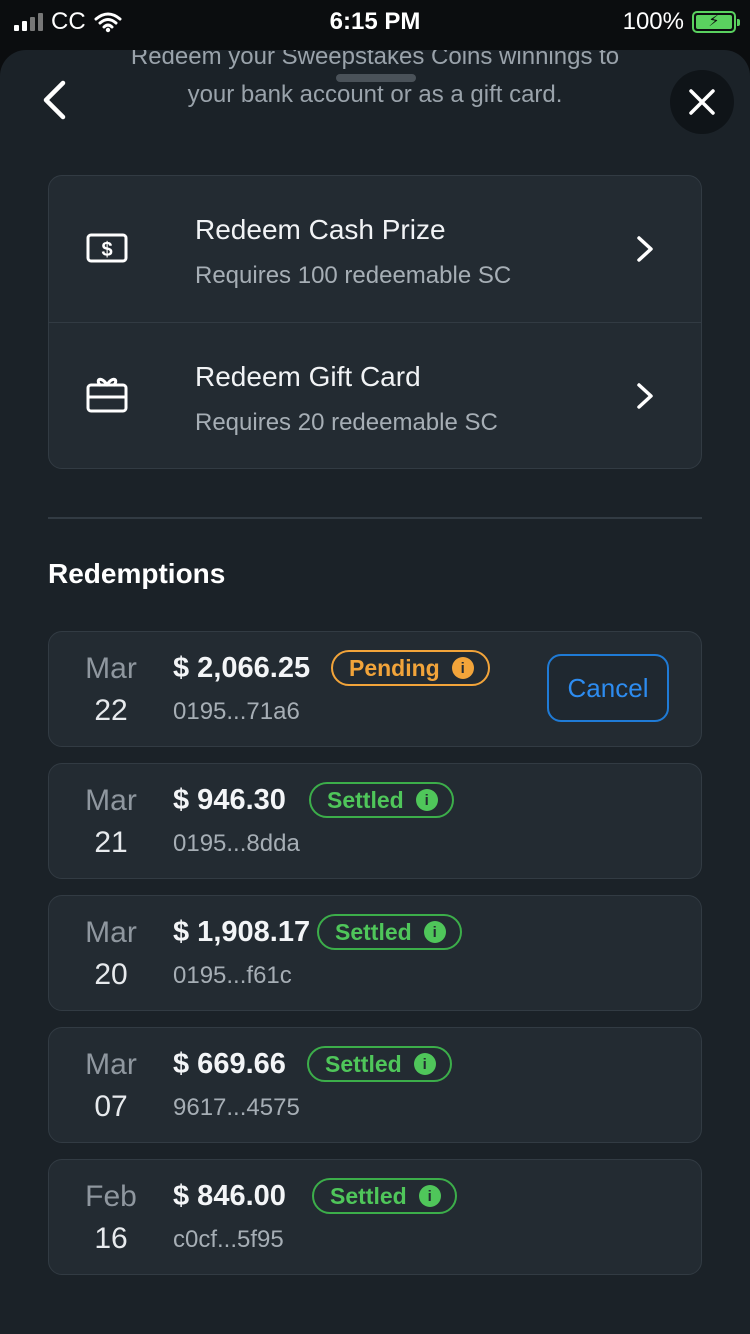 Image resolution: width=750 pixels, height=1334 pixels. Describe the element at coordinates (236, 843) in the screenshot. I see `redemption-id: 0195...8dda` at that location.